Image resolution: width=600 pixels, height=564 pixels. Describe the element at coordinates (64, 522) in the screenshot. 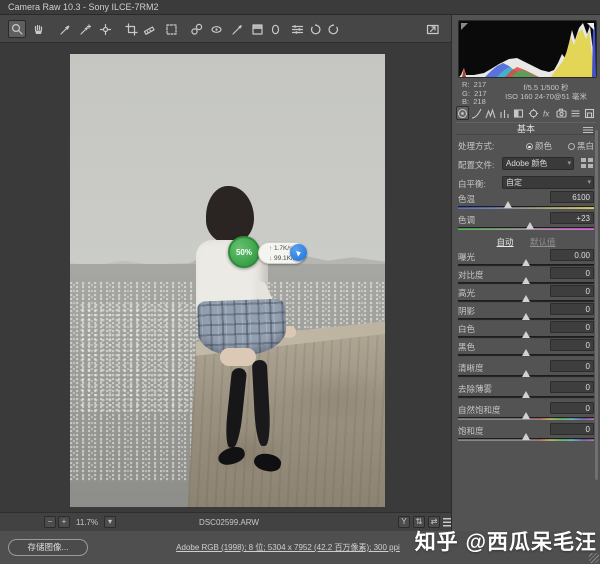

I see `zoom-in-button: +` at that location.